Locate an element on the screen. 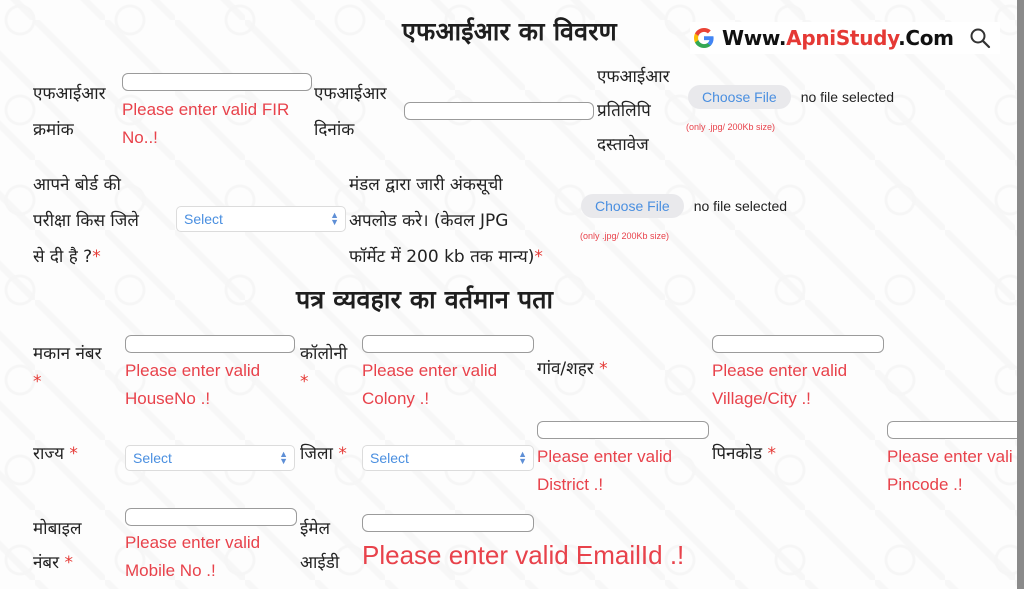 The width and height of the screenshot is (1024, 589). fir-copy-file-input: Choose File no file selected is located at coordinates (791, 97).